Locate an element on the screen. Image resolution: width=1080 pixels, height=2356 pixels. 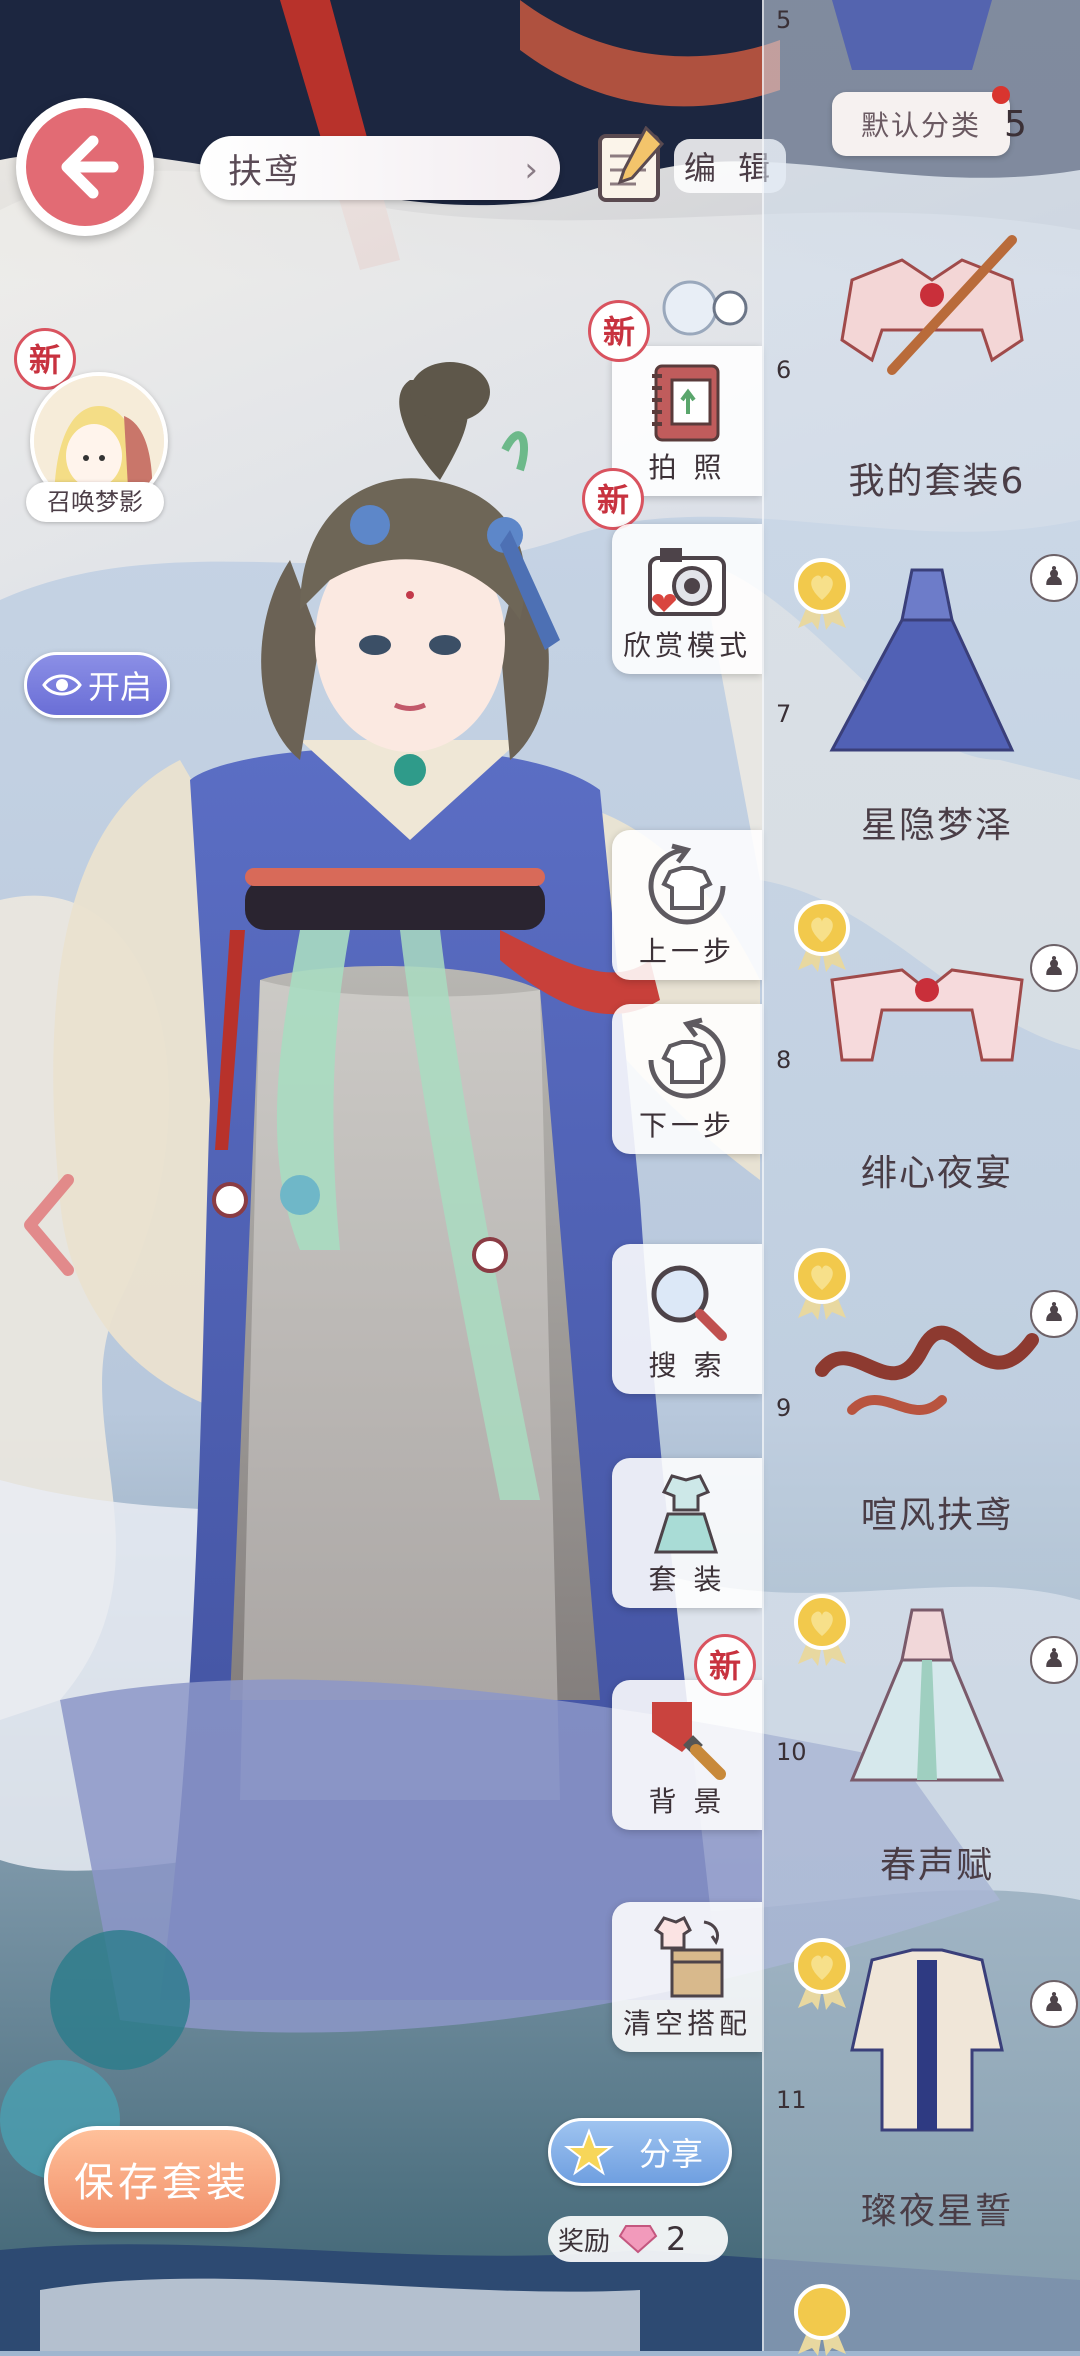
tool-search: 搜 索 is located at coordinates (687, 1319).